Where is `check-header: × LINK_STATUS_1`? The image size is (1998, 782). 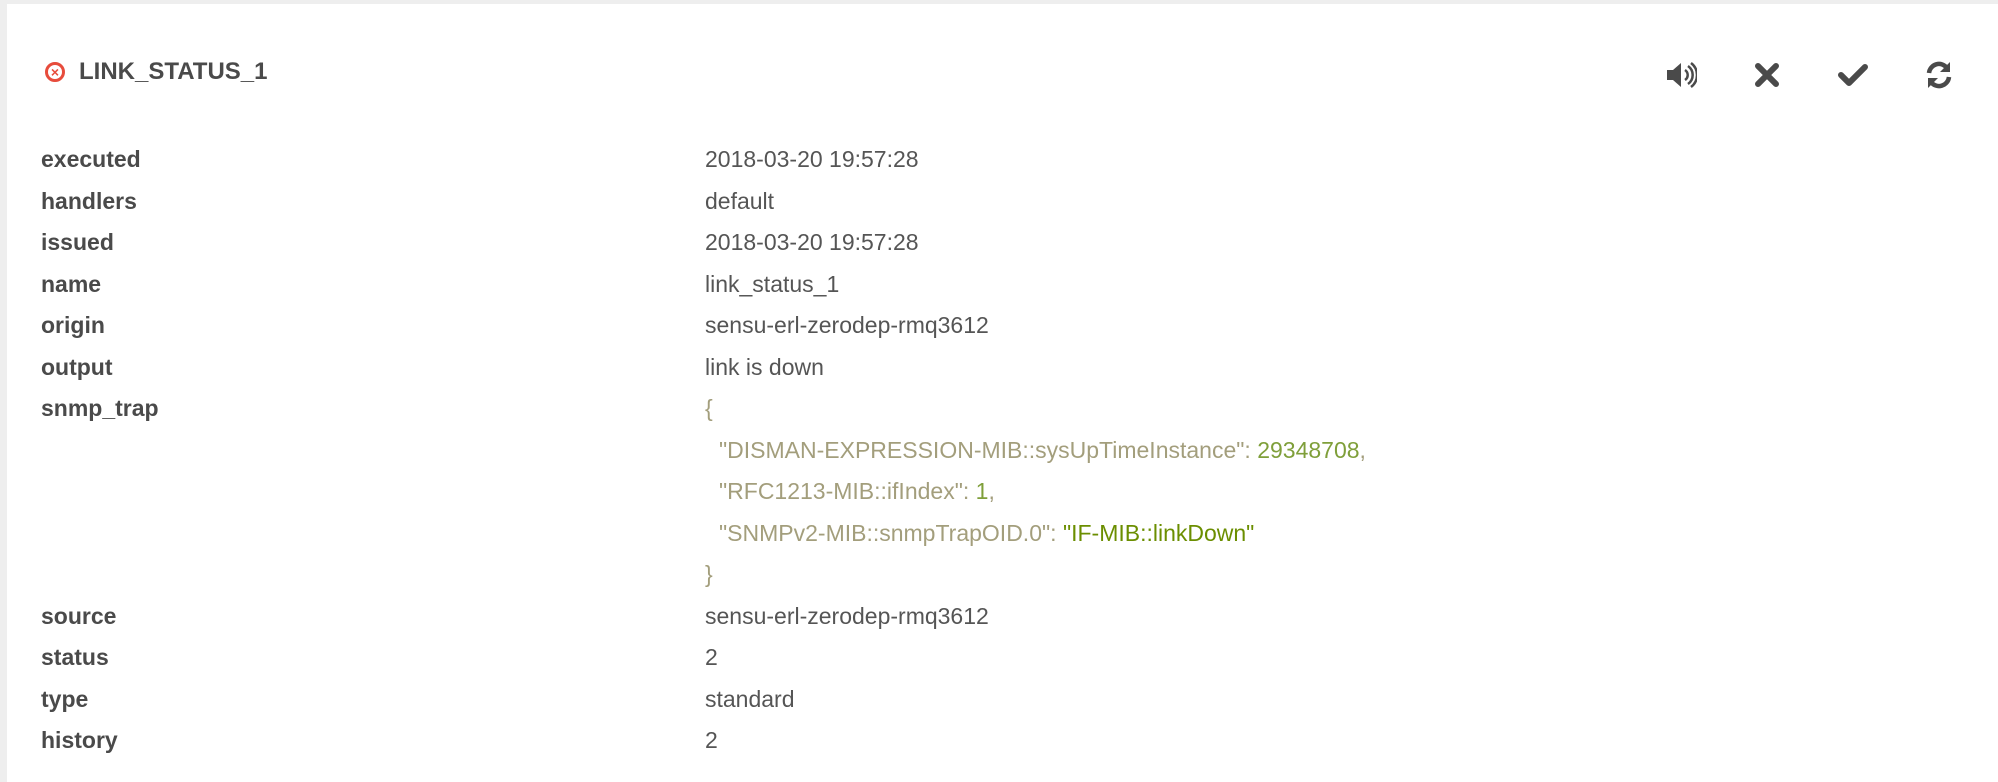 check-header: × LINK_STATUS_1 is located at coordinates (156, 72).